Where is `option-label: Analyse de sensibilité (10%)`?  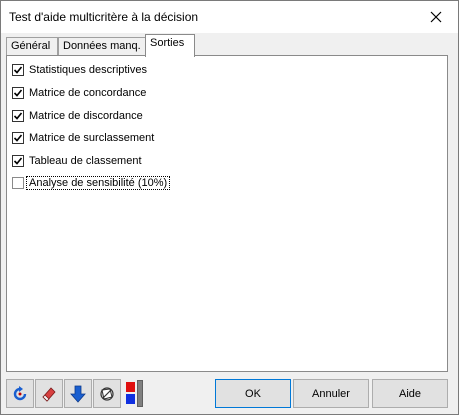 option-label: Analyse de sensibilité (10%) is located at coordinates (98, 183).